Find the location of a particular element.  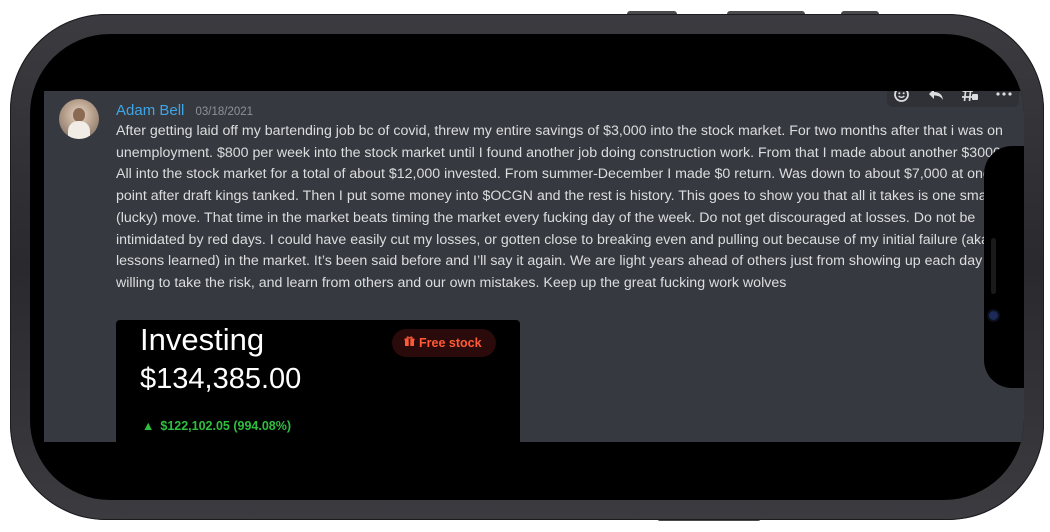

more-icon is located at coordinates (1004, 97).